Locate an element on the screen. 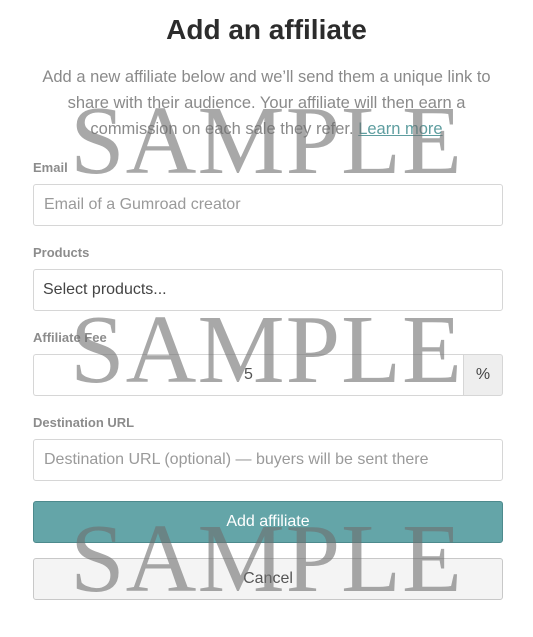 This screenshot has width=533, height=637. products-label: Products is located at coordinates (61, 252).